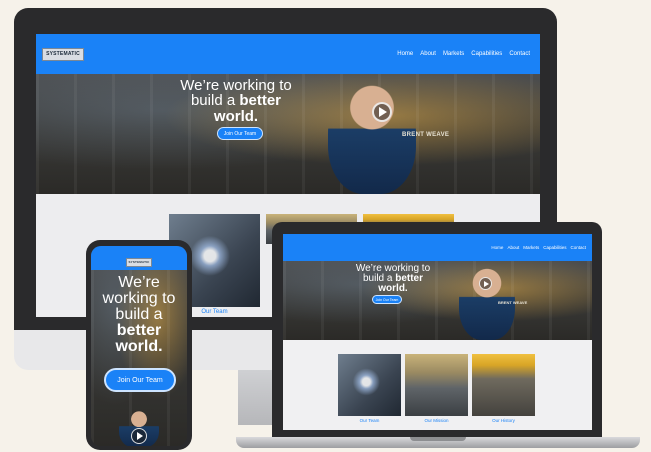  Describe the element at coordinates (369, 420) in the screenshot. I see `laptop-card-caption-team: Our Team` at that location.